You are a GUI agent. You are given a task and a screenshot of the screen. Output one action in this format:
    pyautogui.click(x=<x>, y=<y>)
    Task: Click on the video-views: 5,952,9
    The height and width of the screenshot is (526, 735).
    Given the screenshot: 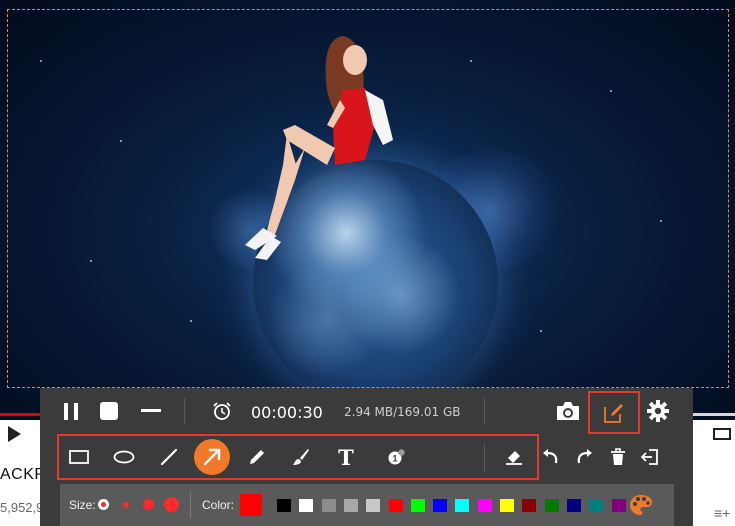 What is the action you would take?
    pyautogui.click(x=22, y=507)
    